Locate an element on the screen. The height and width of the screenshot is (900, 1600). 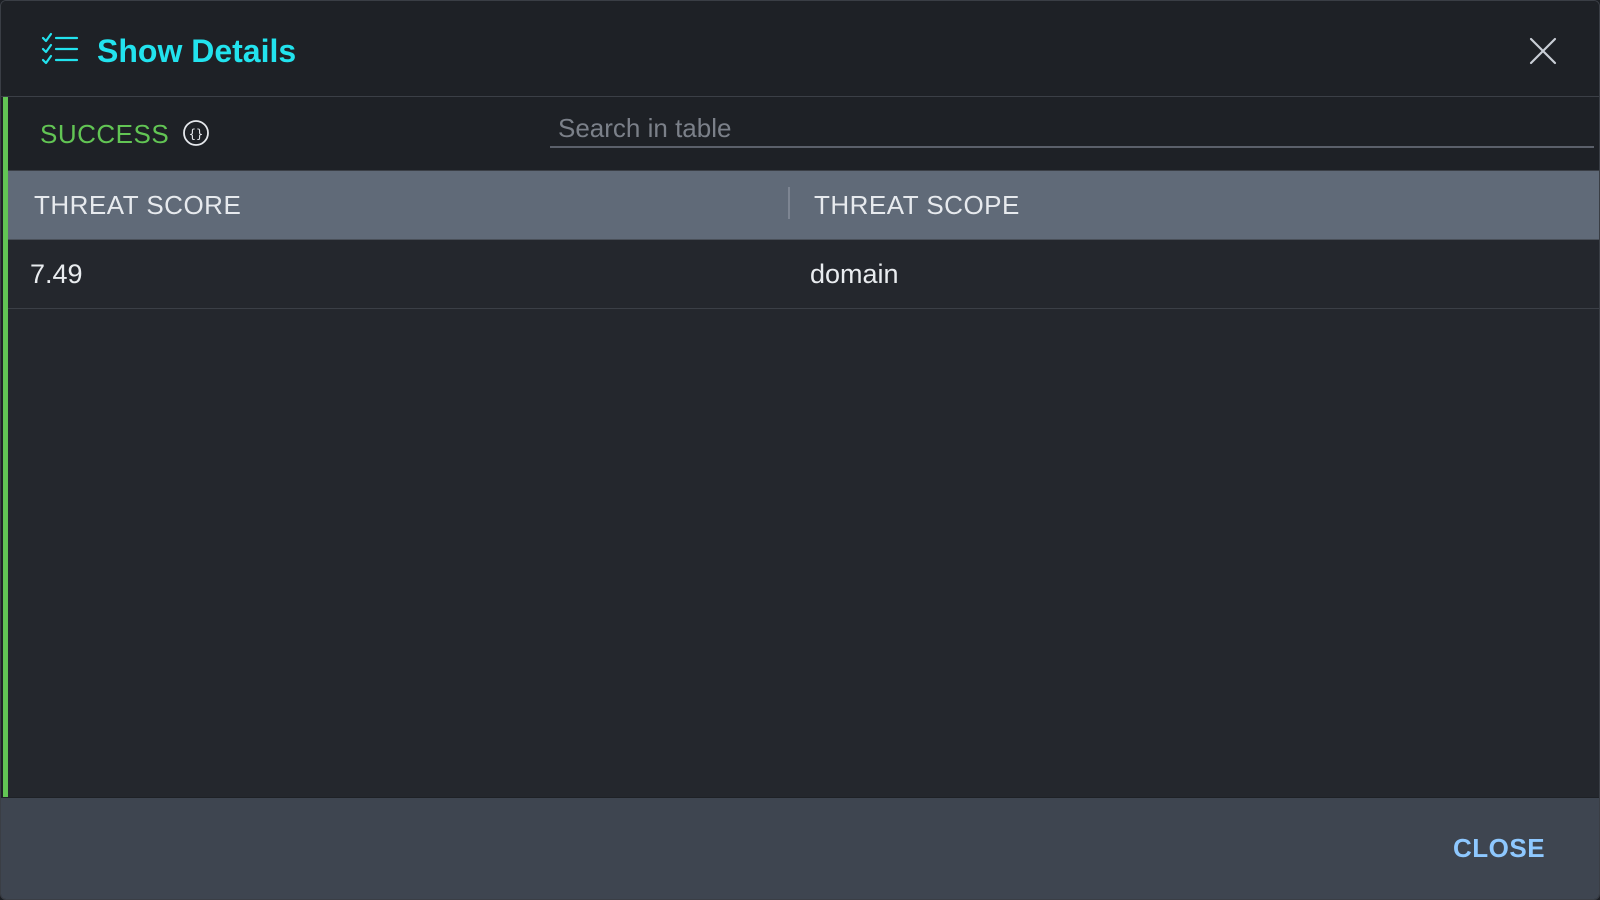
column-resize-handle is located at coordinates (789, 203).